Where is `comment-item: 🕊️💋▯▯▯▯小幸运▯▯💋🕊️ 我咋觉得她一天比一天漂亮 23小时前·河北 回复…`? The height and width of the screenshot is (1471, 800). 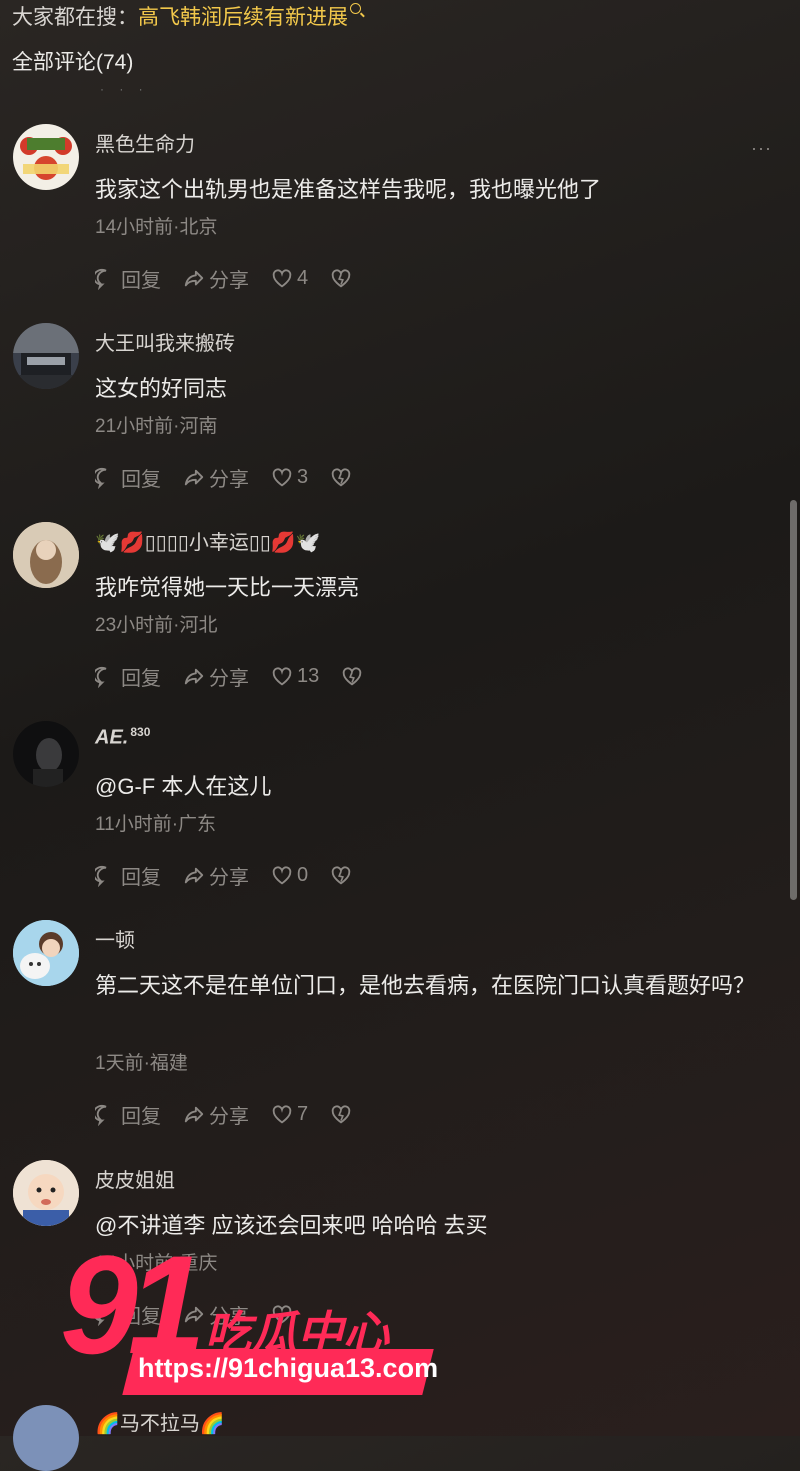
comment-item: 🕊️💋▯▯▯▯小幸运▯▯💋🕊️ 我咋觉得她一天比一天漂亮 23小时前·河北 回复… is located at coordinates (400, 617).